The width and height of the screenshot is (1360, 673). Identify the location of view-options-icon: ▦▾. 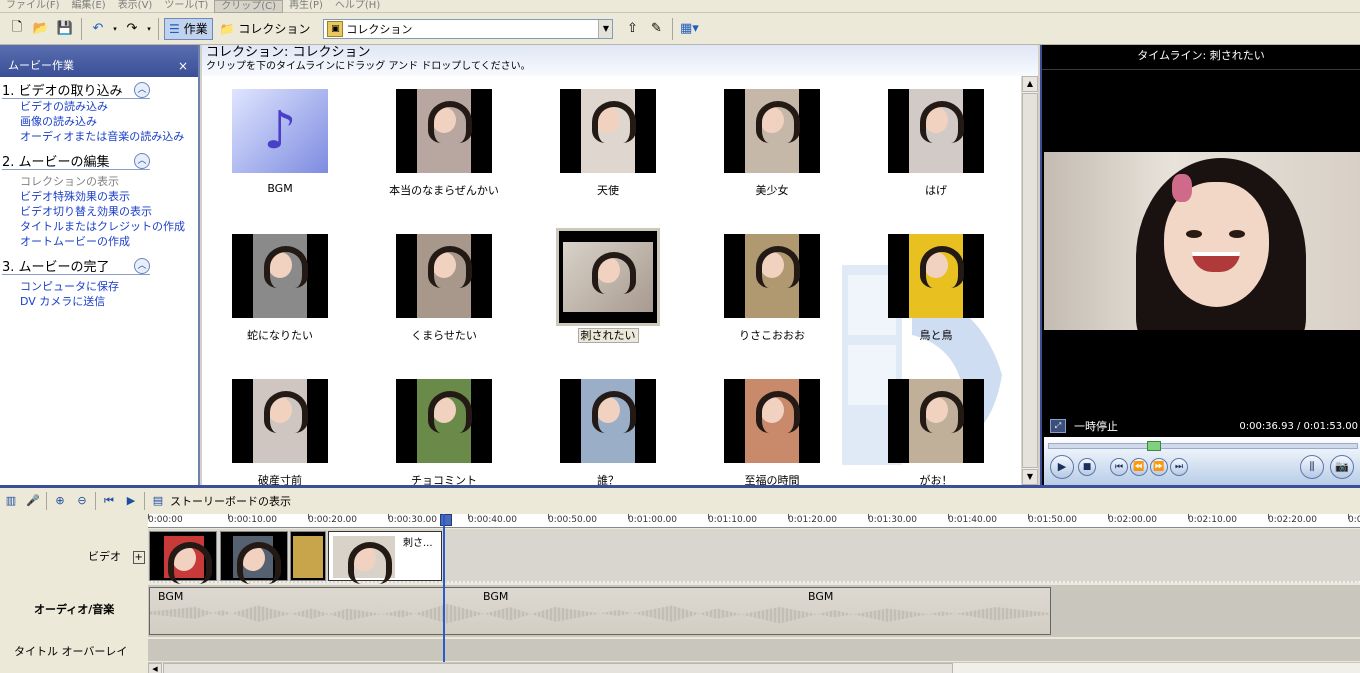
(689, 29).